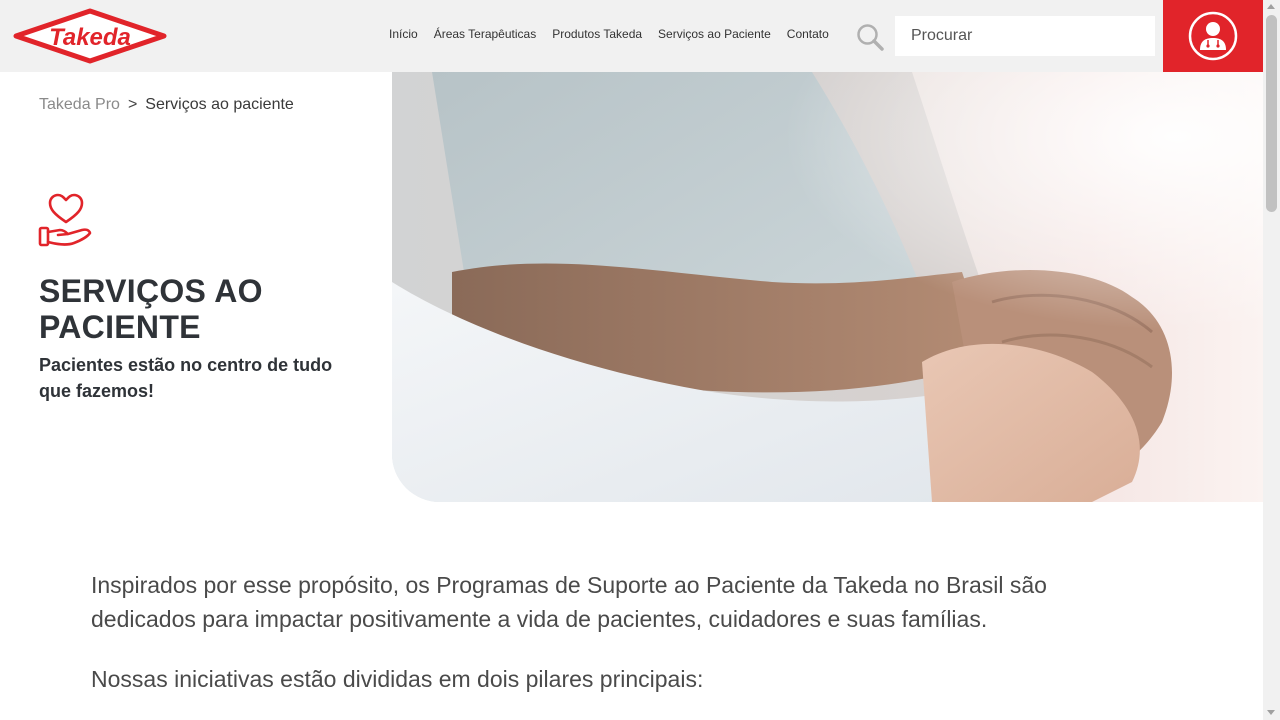 This screenshot has width=1280, height=720. I want to click on scroll-up-icon, so click(1271, 6).